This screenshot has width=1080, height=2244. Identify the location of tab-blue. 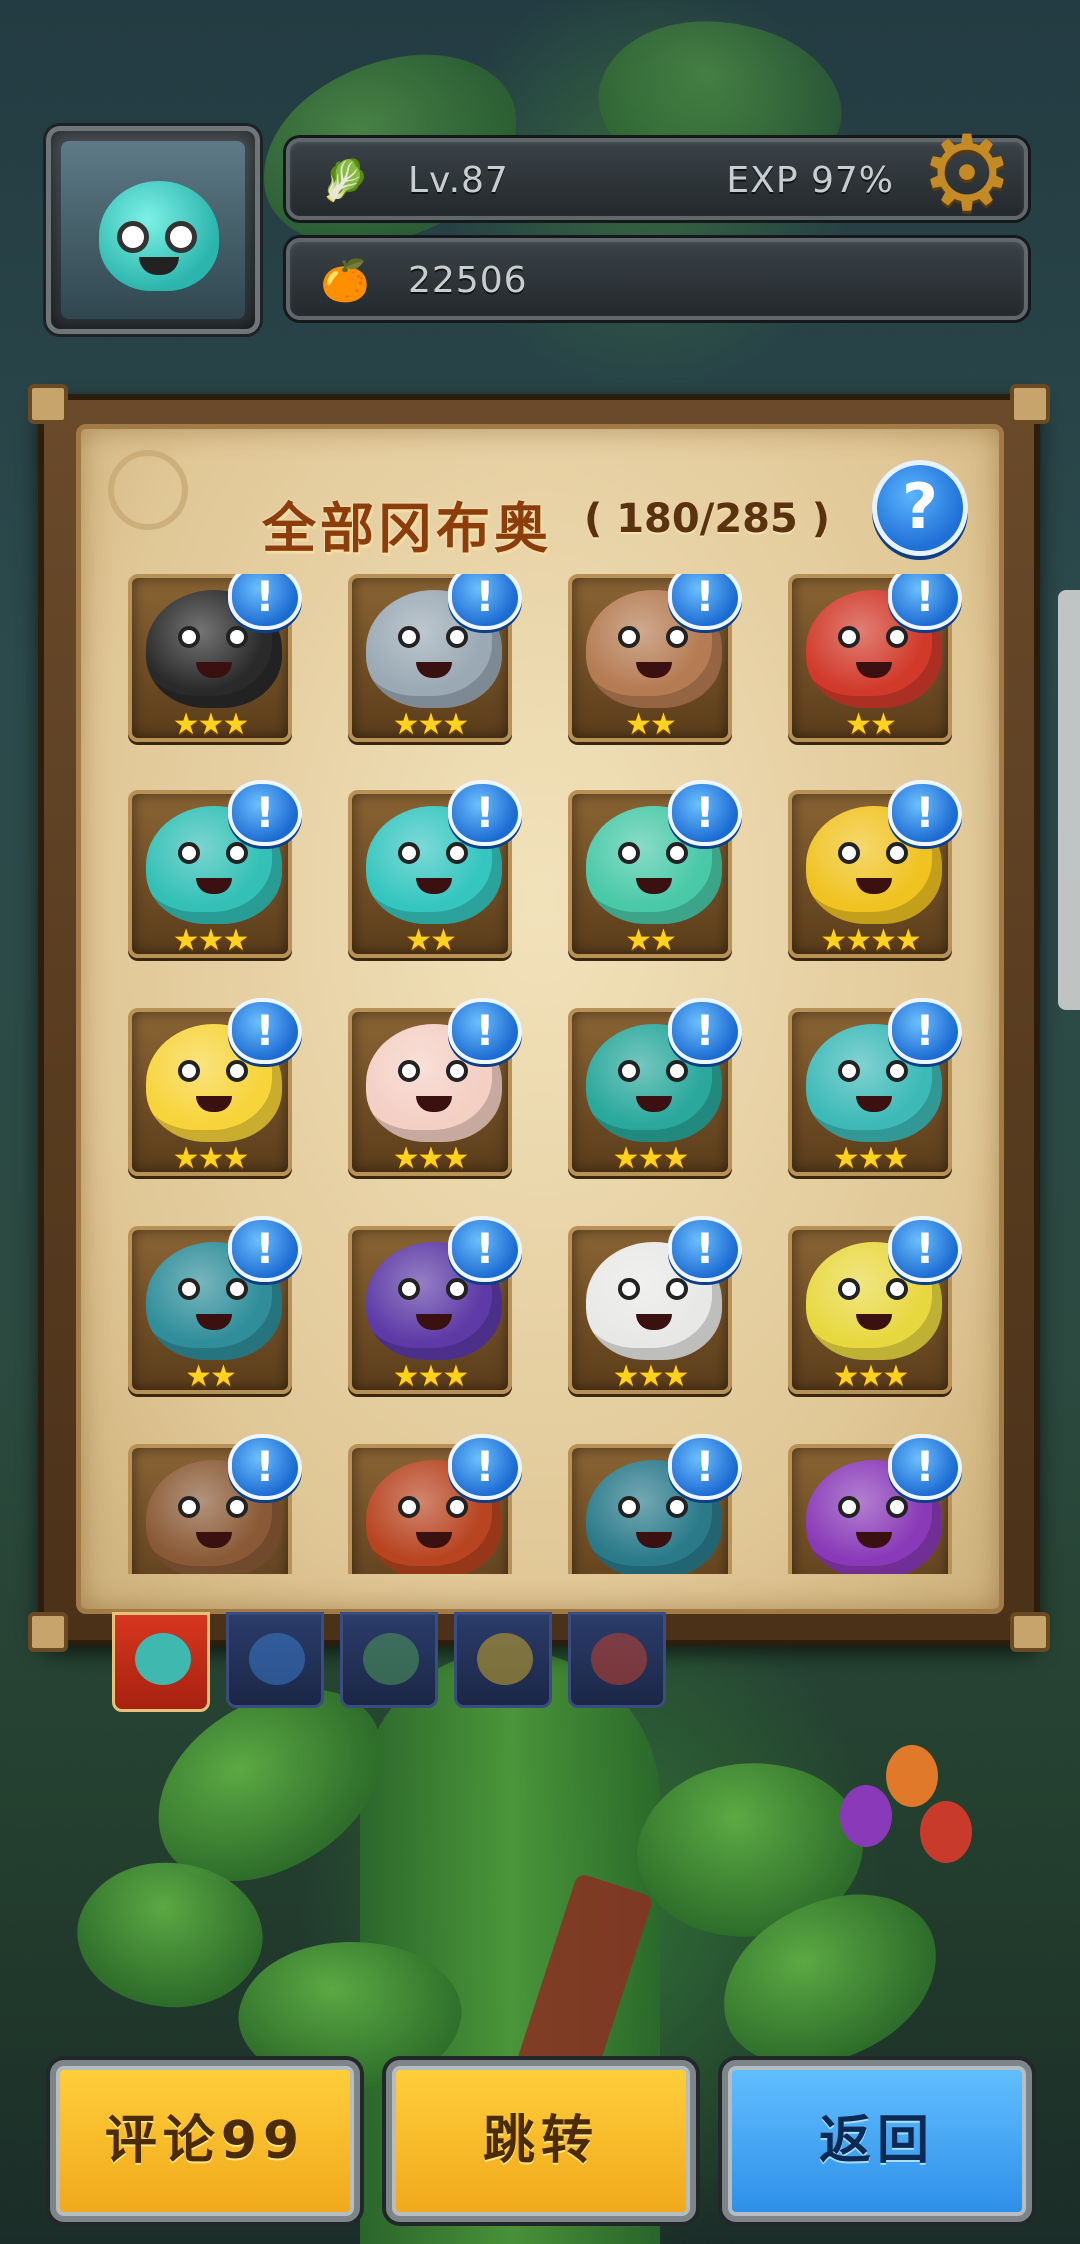
(275, 1660).